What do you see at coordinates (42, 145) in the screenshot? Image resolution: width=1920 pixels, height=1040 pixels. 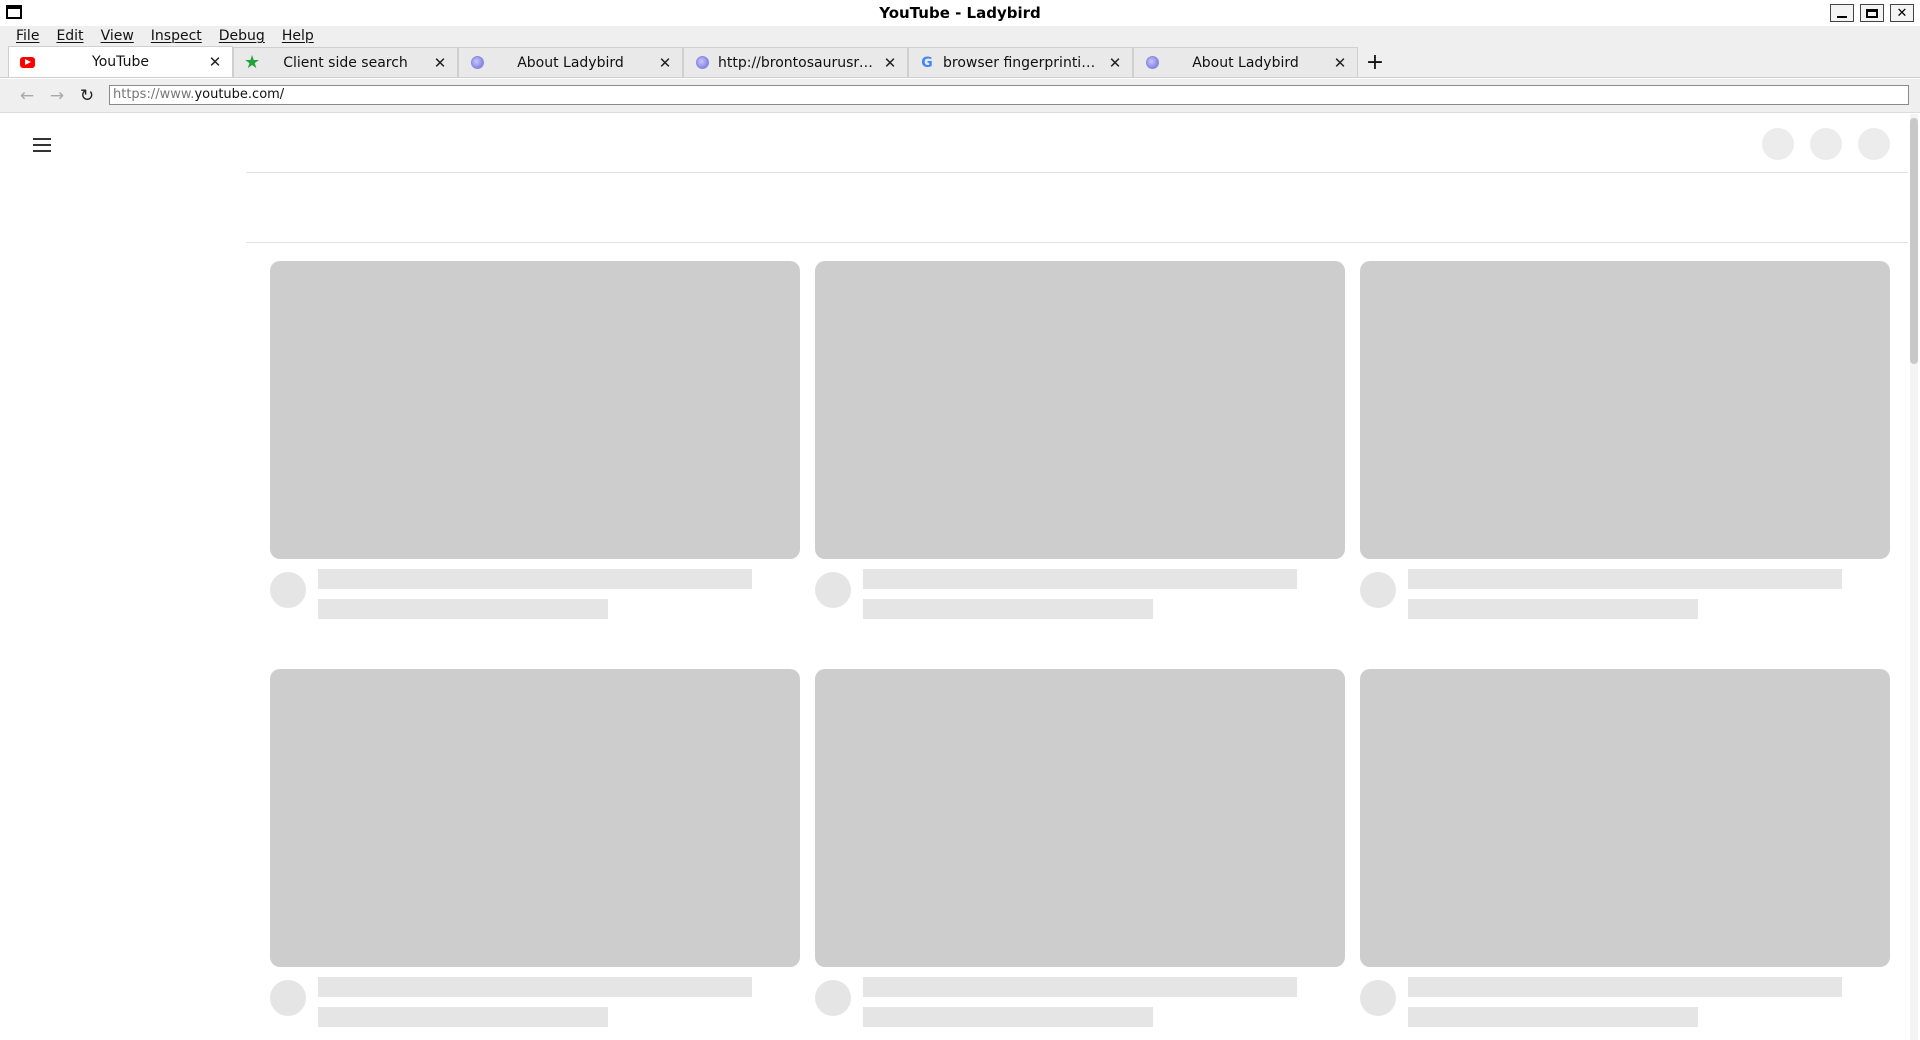 I see `hamburger-menu-icon` at bounding box center [42, 145].